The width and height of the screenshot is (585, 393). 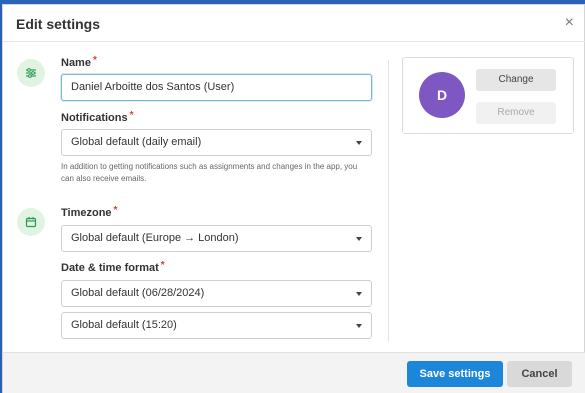 What do you see at coordinates (58, 24) in the screenshot?
I see `dialog-title: Edit settings` at bounding box center [58, 24].